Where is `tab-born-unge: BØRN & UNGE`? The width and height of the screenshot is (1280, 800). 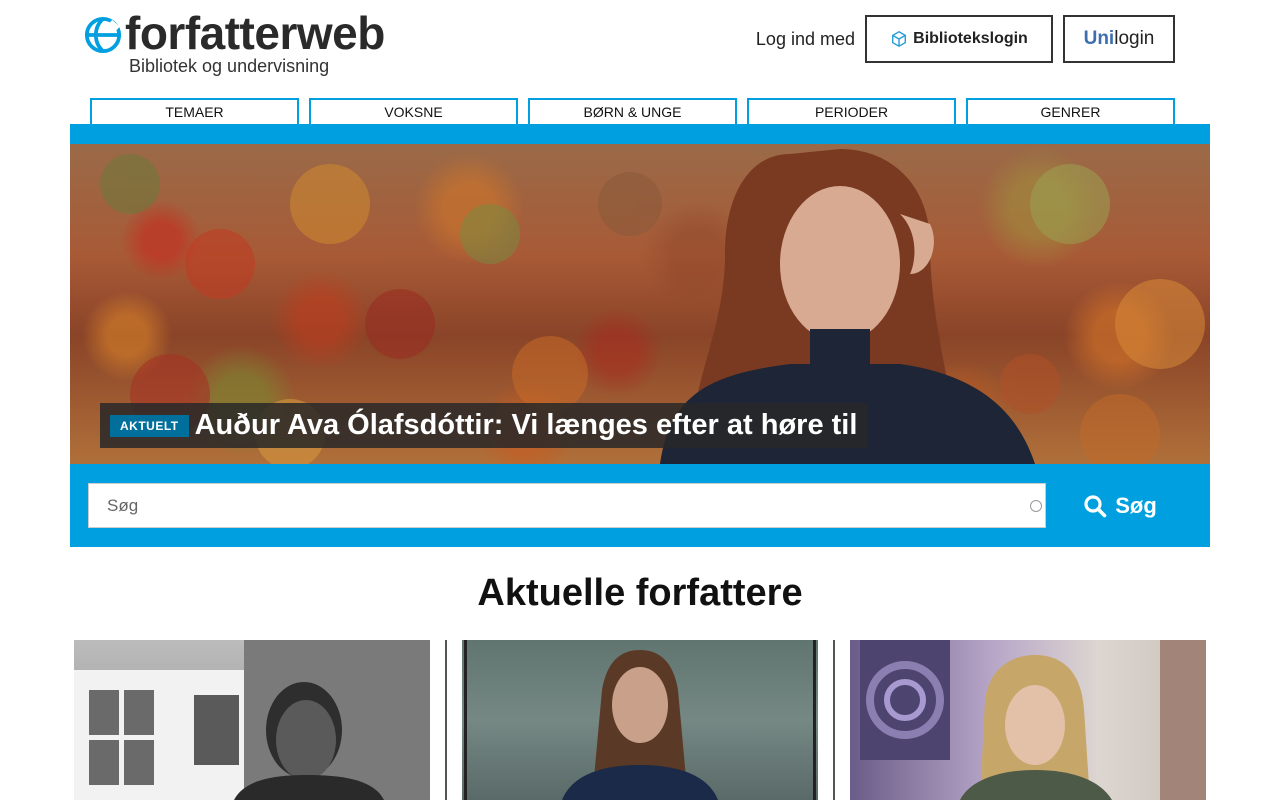 tab-born-unge: BØRN & UNGE is located at coordinates (632, 111).